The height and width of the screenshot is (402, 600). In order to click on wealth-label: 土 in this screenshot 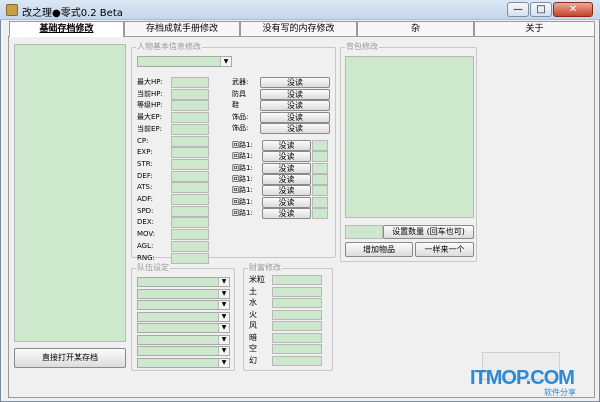, I will do `click(253, 291)`.